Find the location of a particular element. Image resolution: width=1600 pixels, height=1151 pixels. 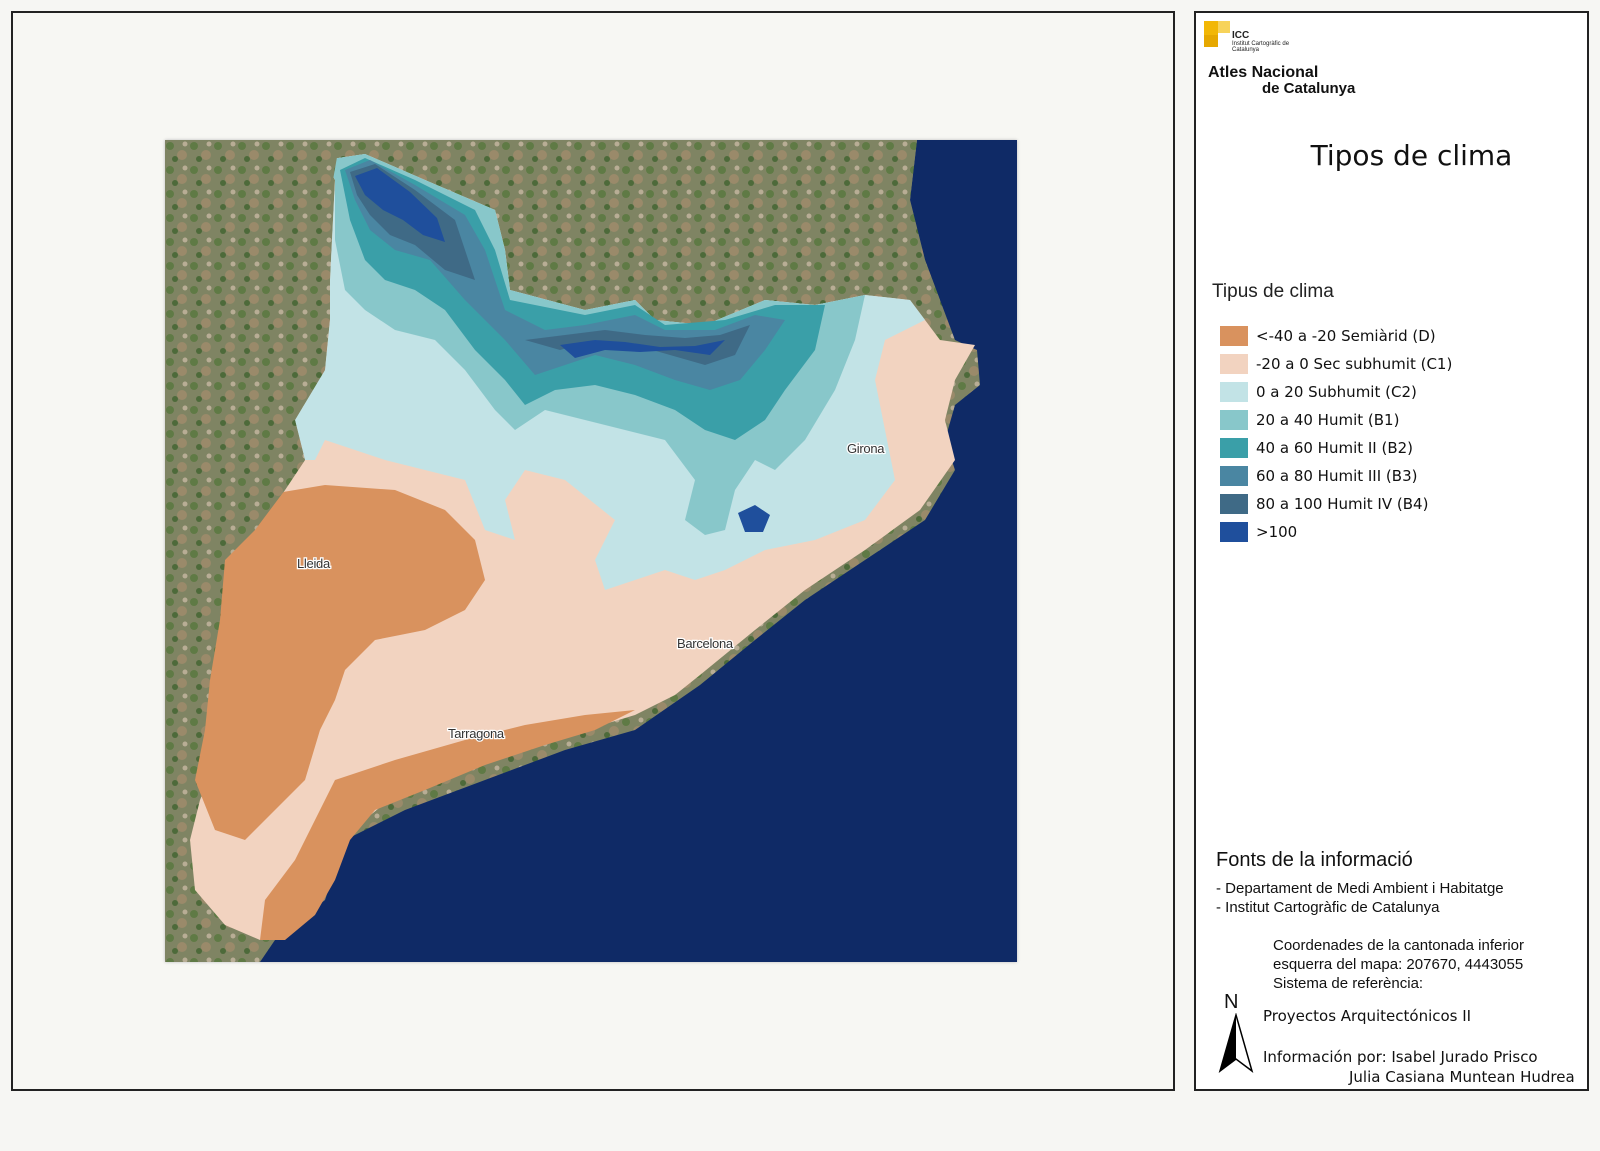

sources-title: Fonts de la informació is located at coordinates (1314, 860).